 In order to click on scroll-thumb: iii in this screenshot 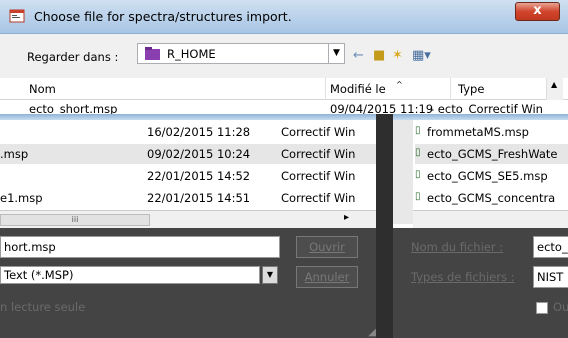, I will do `click(75, 220)`.